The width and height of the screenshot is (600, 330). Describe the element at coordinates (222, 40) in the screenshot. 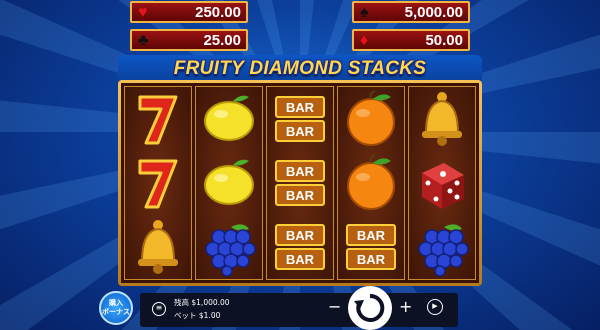

I see `payout-club-value: 25.00` at that location.